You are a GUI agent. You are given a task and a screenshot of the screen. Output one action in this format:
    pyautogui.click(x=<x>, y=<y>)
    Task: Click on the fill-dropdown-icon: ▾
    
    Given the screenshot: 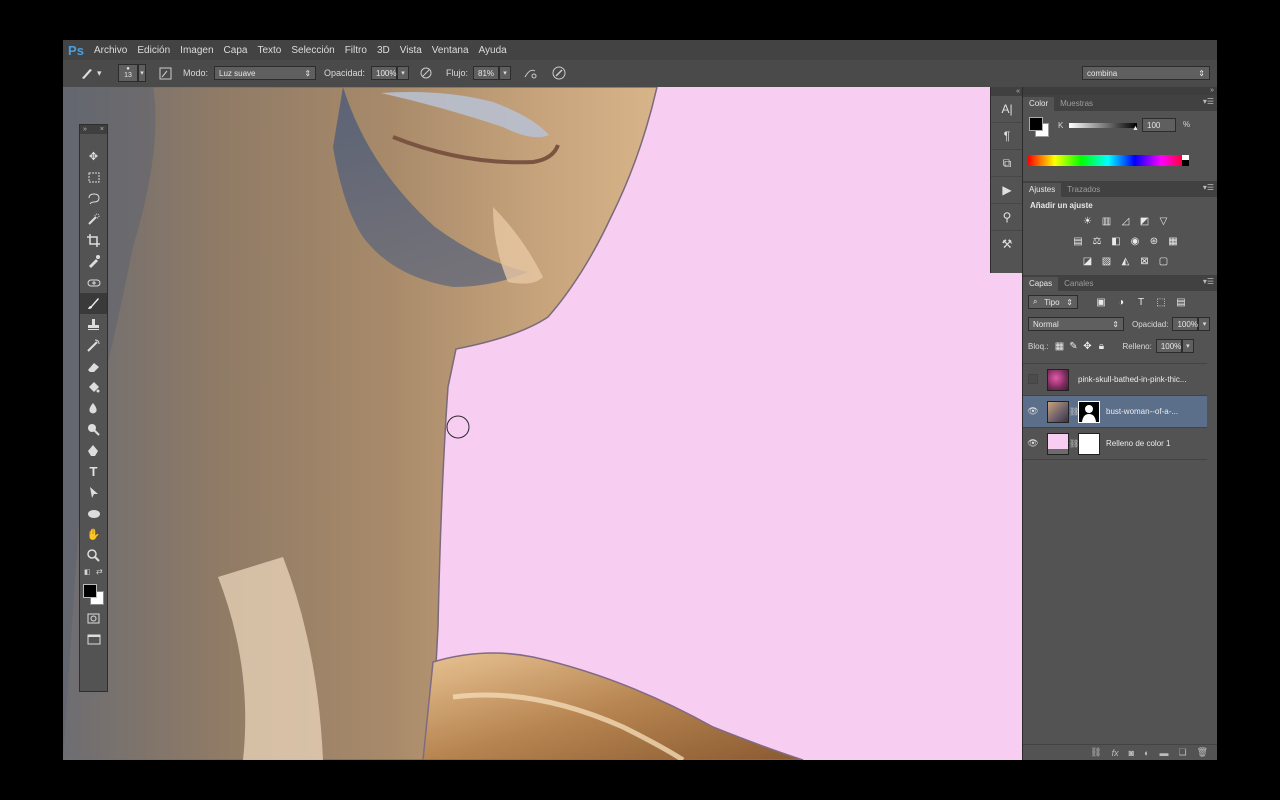 What is the action you would take?
    pyautogui.click(x=1187, y=346)
    